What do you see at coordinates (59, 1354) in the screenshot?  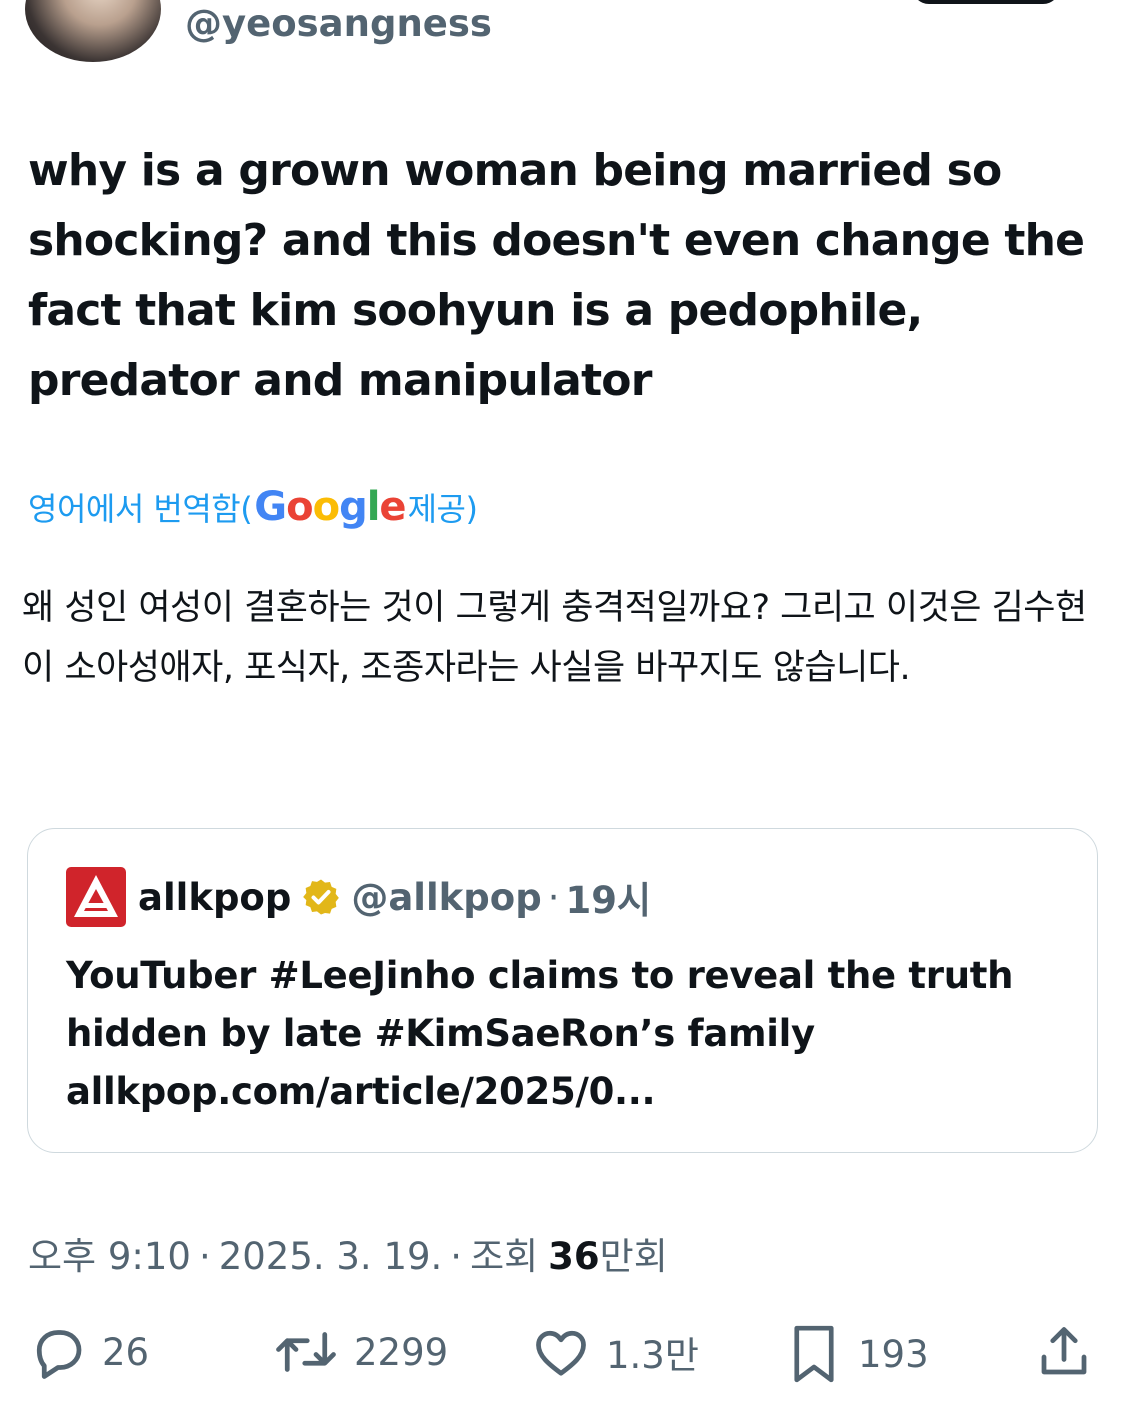 I see `reply-icon` at bounding box center [59, 1354].